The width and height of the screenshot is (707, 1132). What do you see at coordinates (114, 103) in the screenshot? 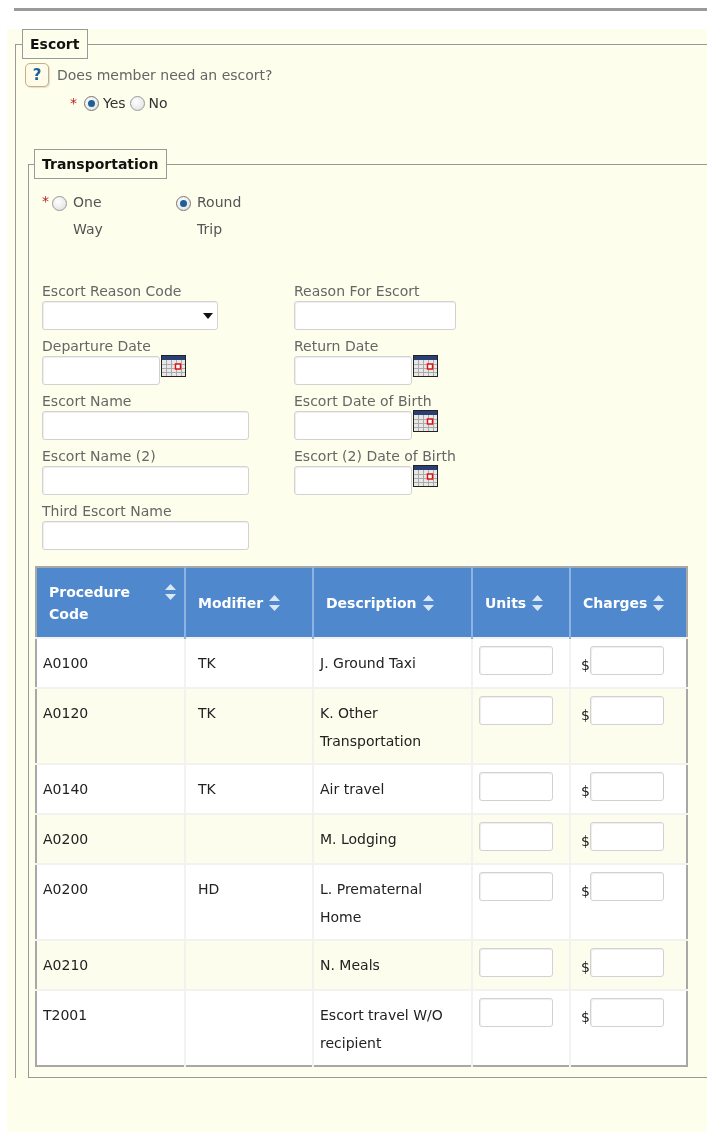
I see `radio-label: Yes` at bounding box center [114, 103].